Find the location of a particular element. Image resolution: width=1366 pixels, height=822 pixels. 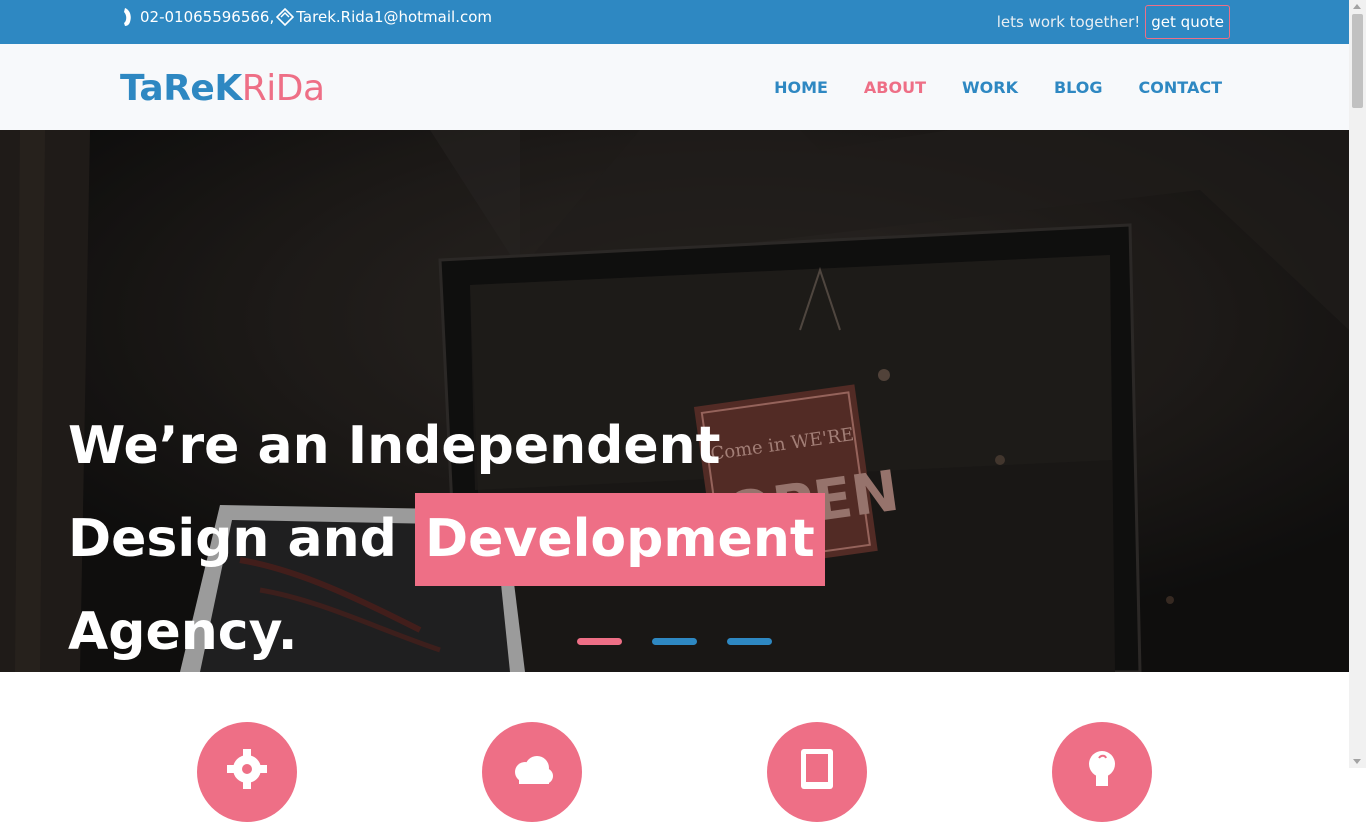

get-quote-button: get quote is located at coordinates (1187, 22).